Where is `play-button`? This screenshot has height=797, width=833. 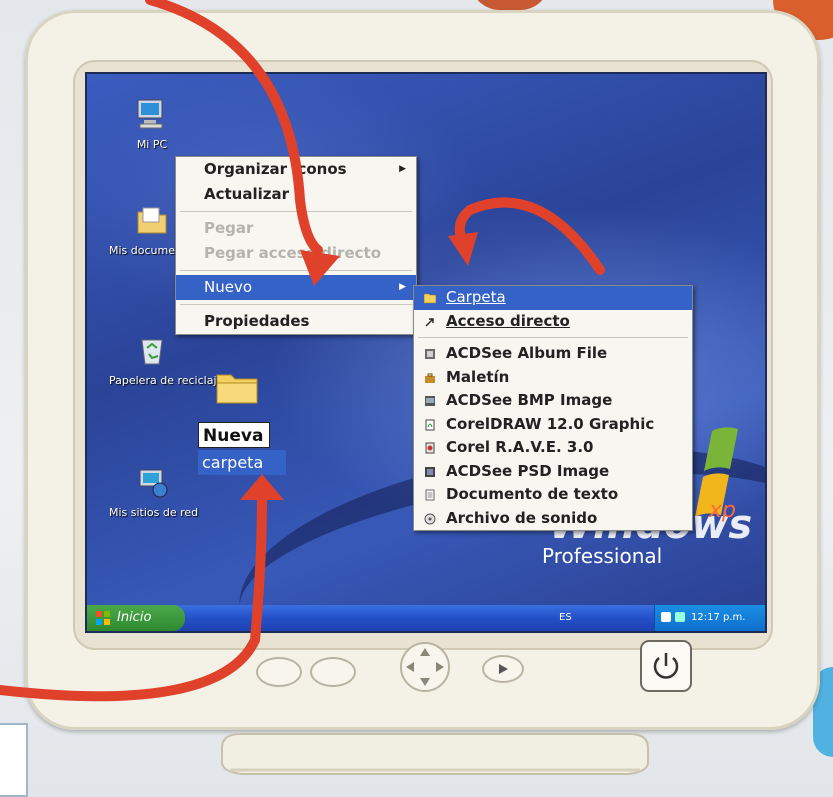 play-button is located at coordinates (503, 669).